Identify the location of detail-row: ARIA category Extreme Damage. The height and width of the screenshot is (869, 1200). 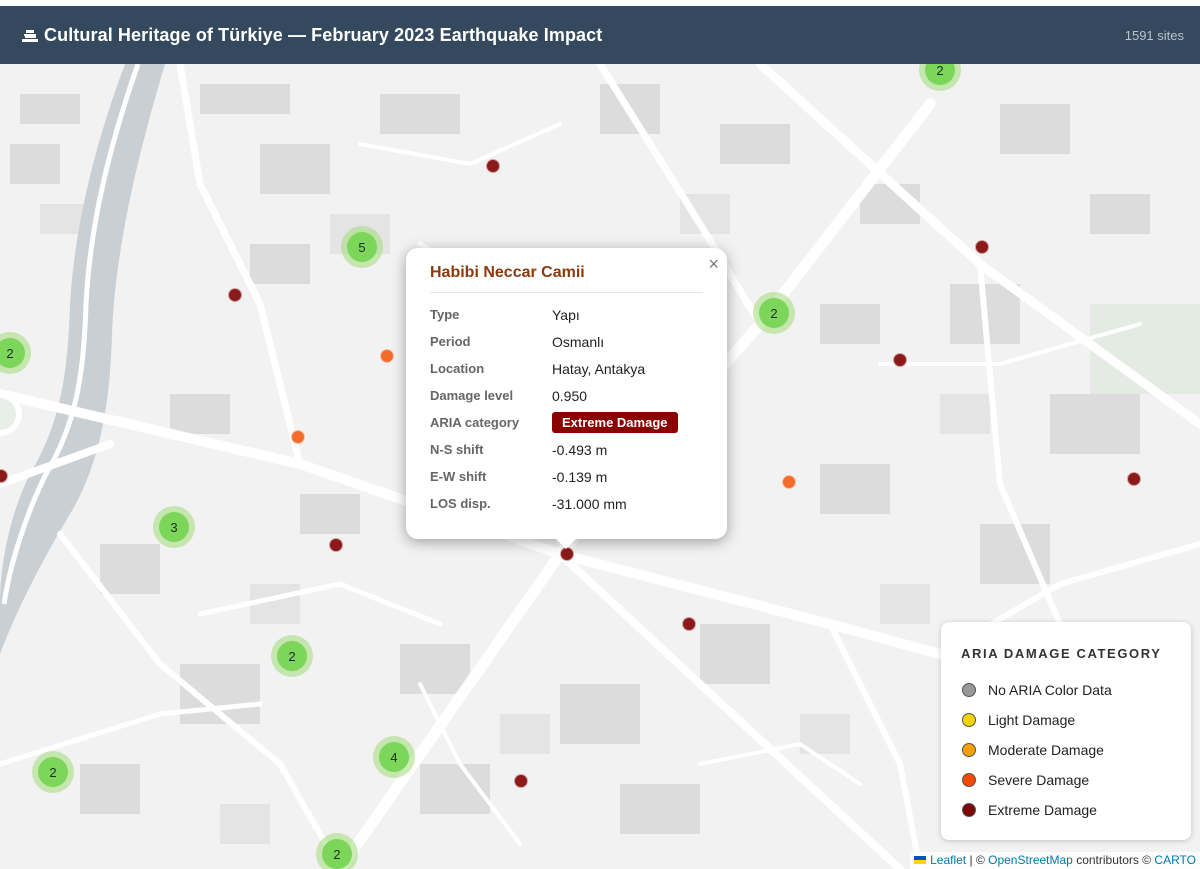
(554, 422).